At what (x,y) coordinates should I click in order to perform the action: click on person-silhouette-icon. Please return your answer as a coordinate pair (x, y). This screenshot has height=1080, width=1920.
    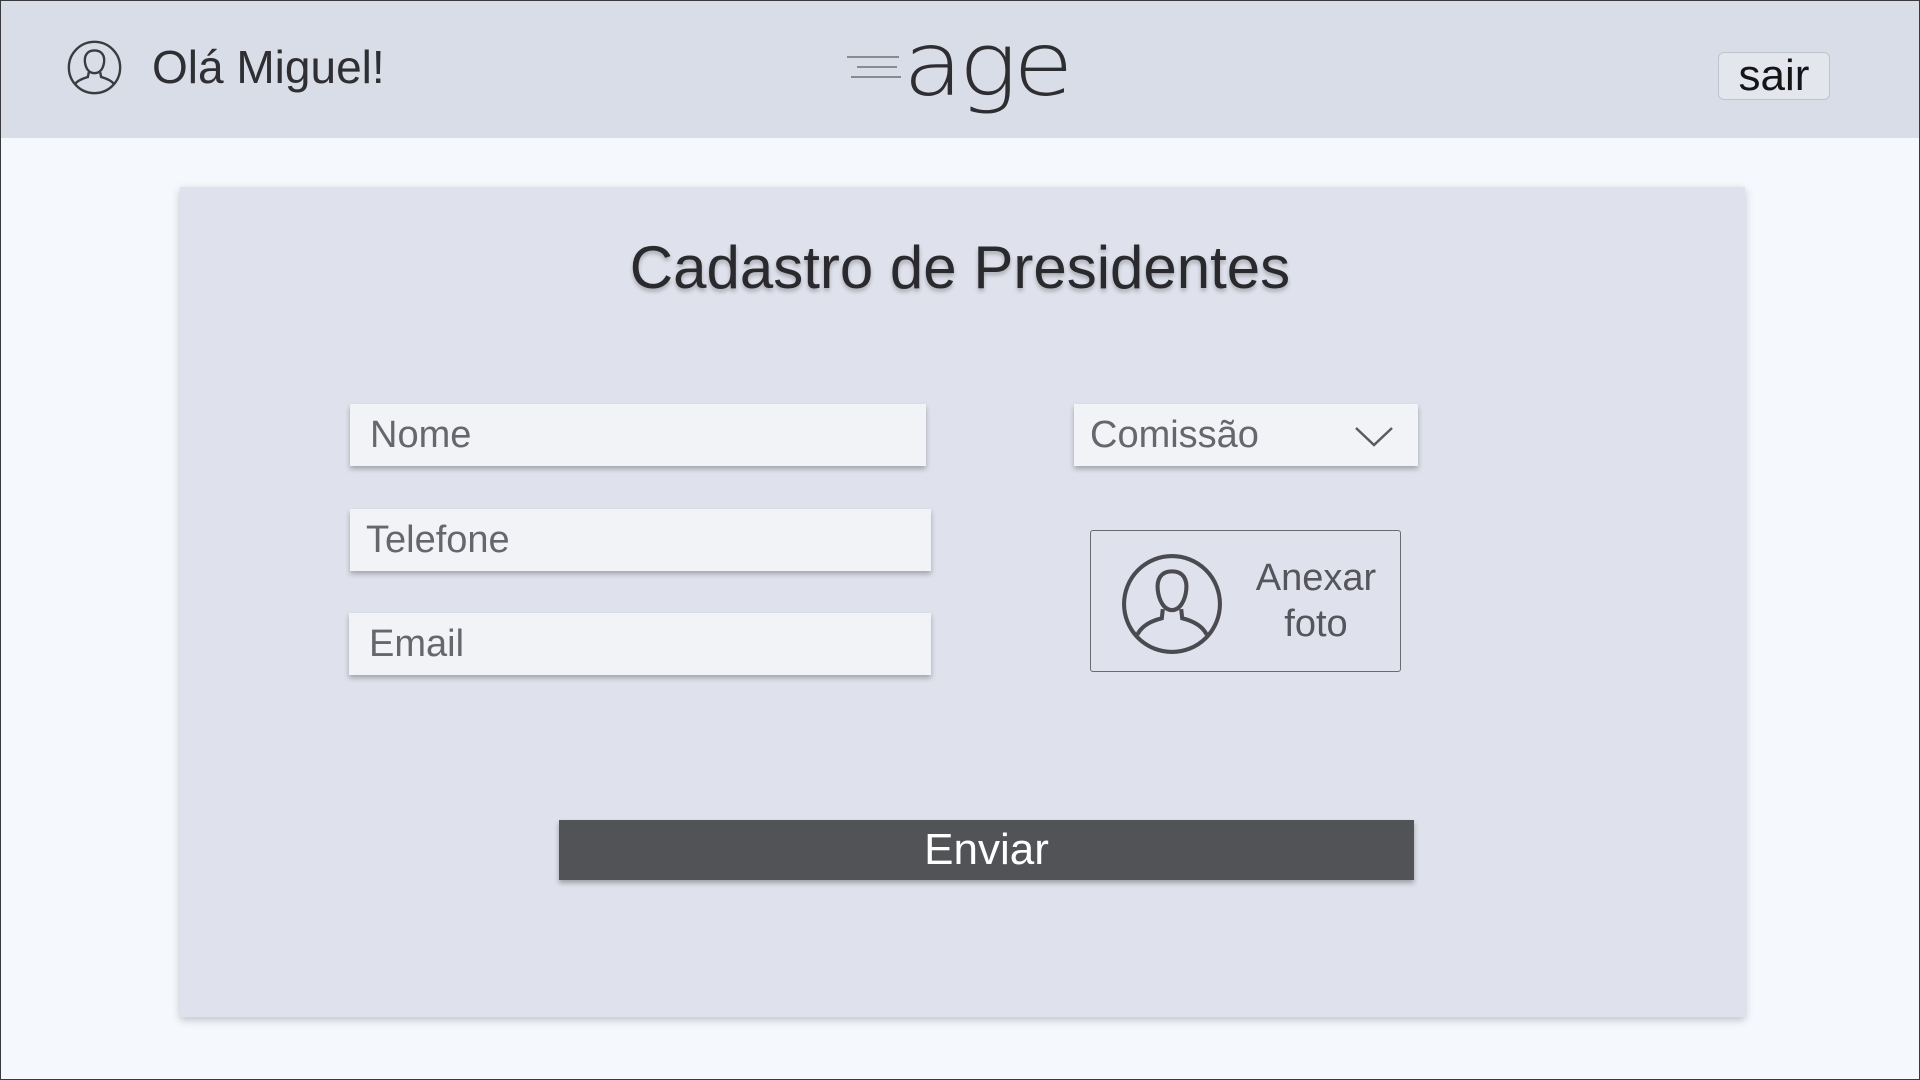
    Looking at the image, I should click on (1172, 604).